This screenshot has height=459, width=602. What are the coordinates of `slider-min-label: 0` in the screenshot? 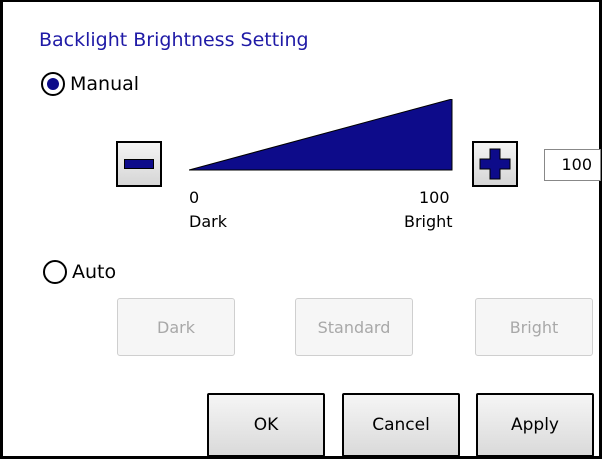 It's located at (194, 197).